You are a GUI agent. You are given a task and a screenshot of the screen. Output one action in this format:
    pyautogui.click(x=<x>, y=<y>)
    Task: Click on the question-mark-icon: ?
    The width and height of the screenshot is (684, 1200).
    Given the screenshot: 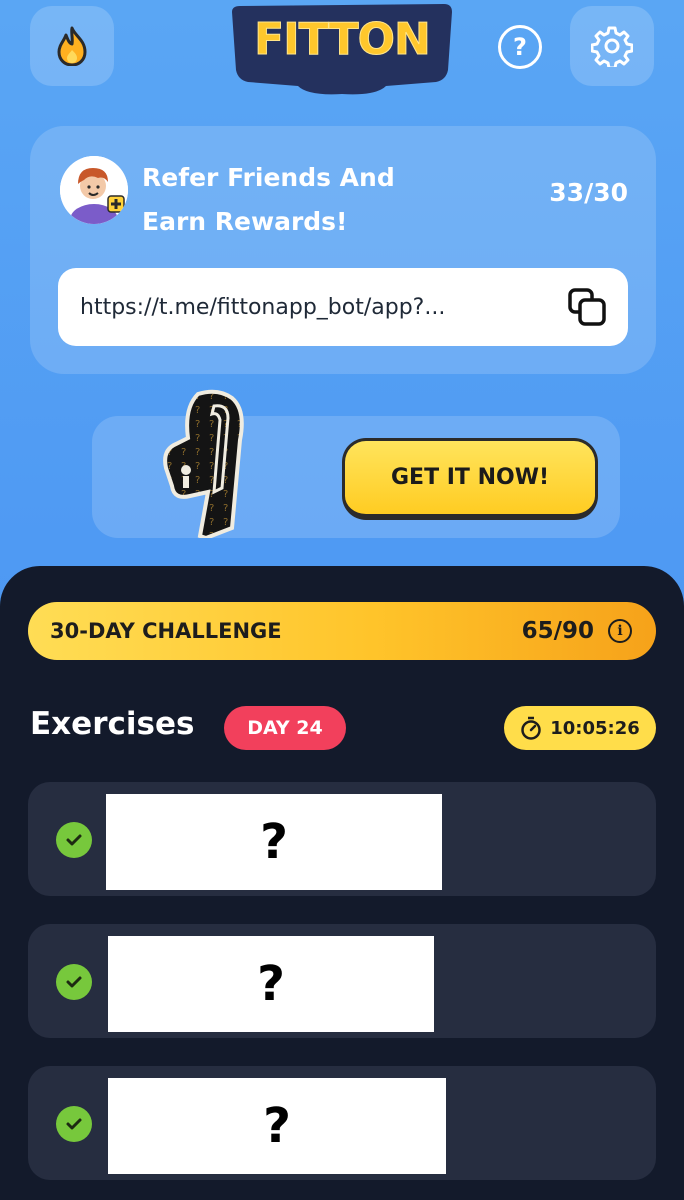 What is the action you would take?
    pyautogui.click(x=520, y=47)
    